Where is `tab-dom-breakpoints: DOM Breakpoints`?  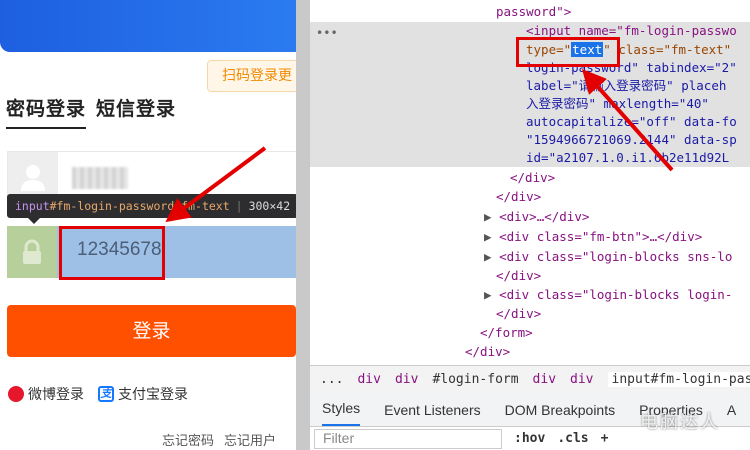 tab-dom-breakpoints: DOM Breakpoints is located at coordinates (560, 414).